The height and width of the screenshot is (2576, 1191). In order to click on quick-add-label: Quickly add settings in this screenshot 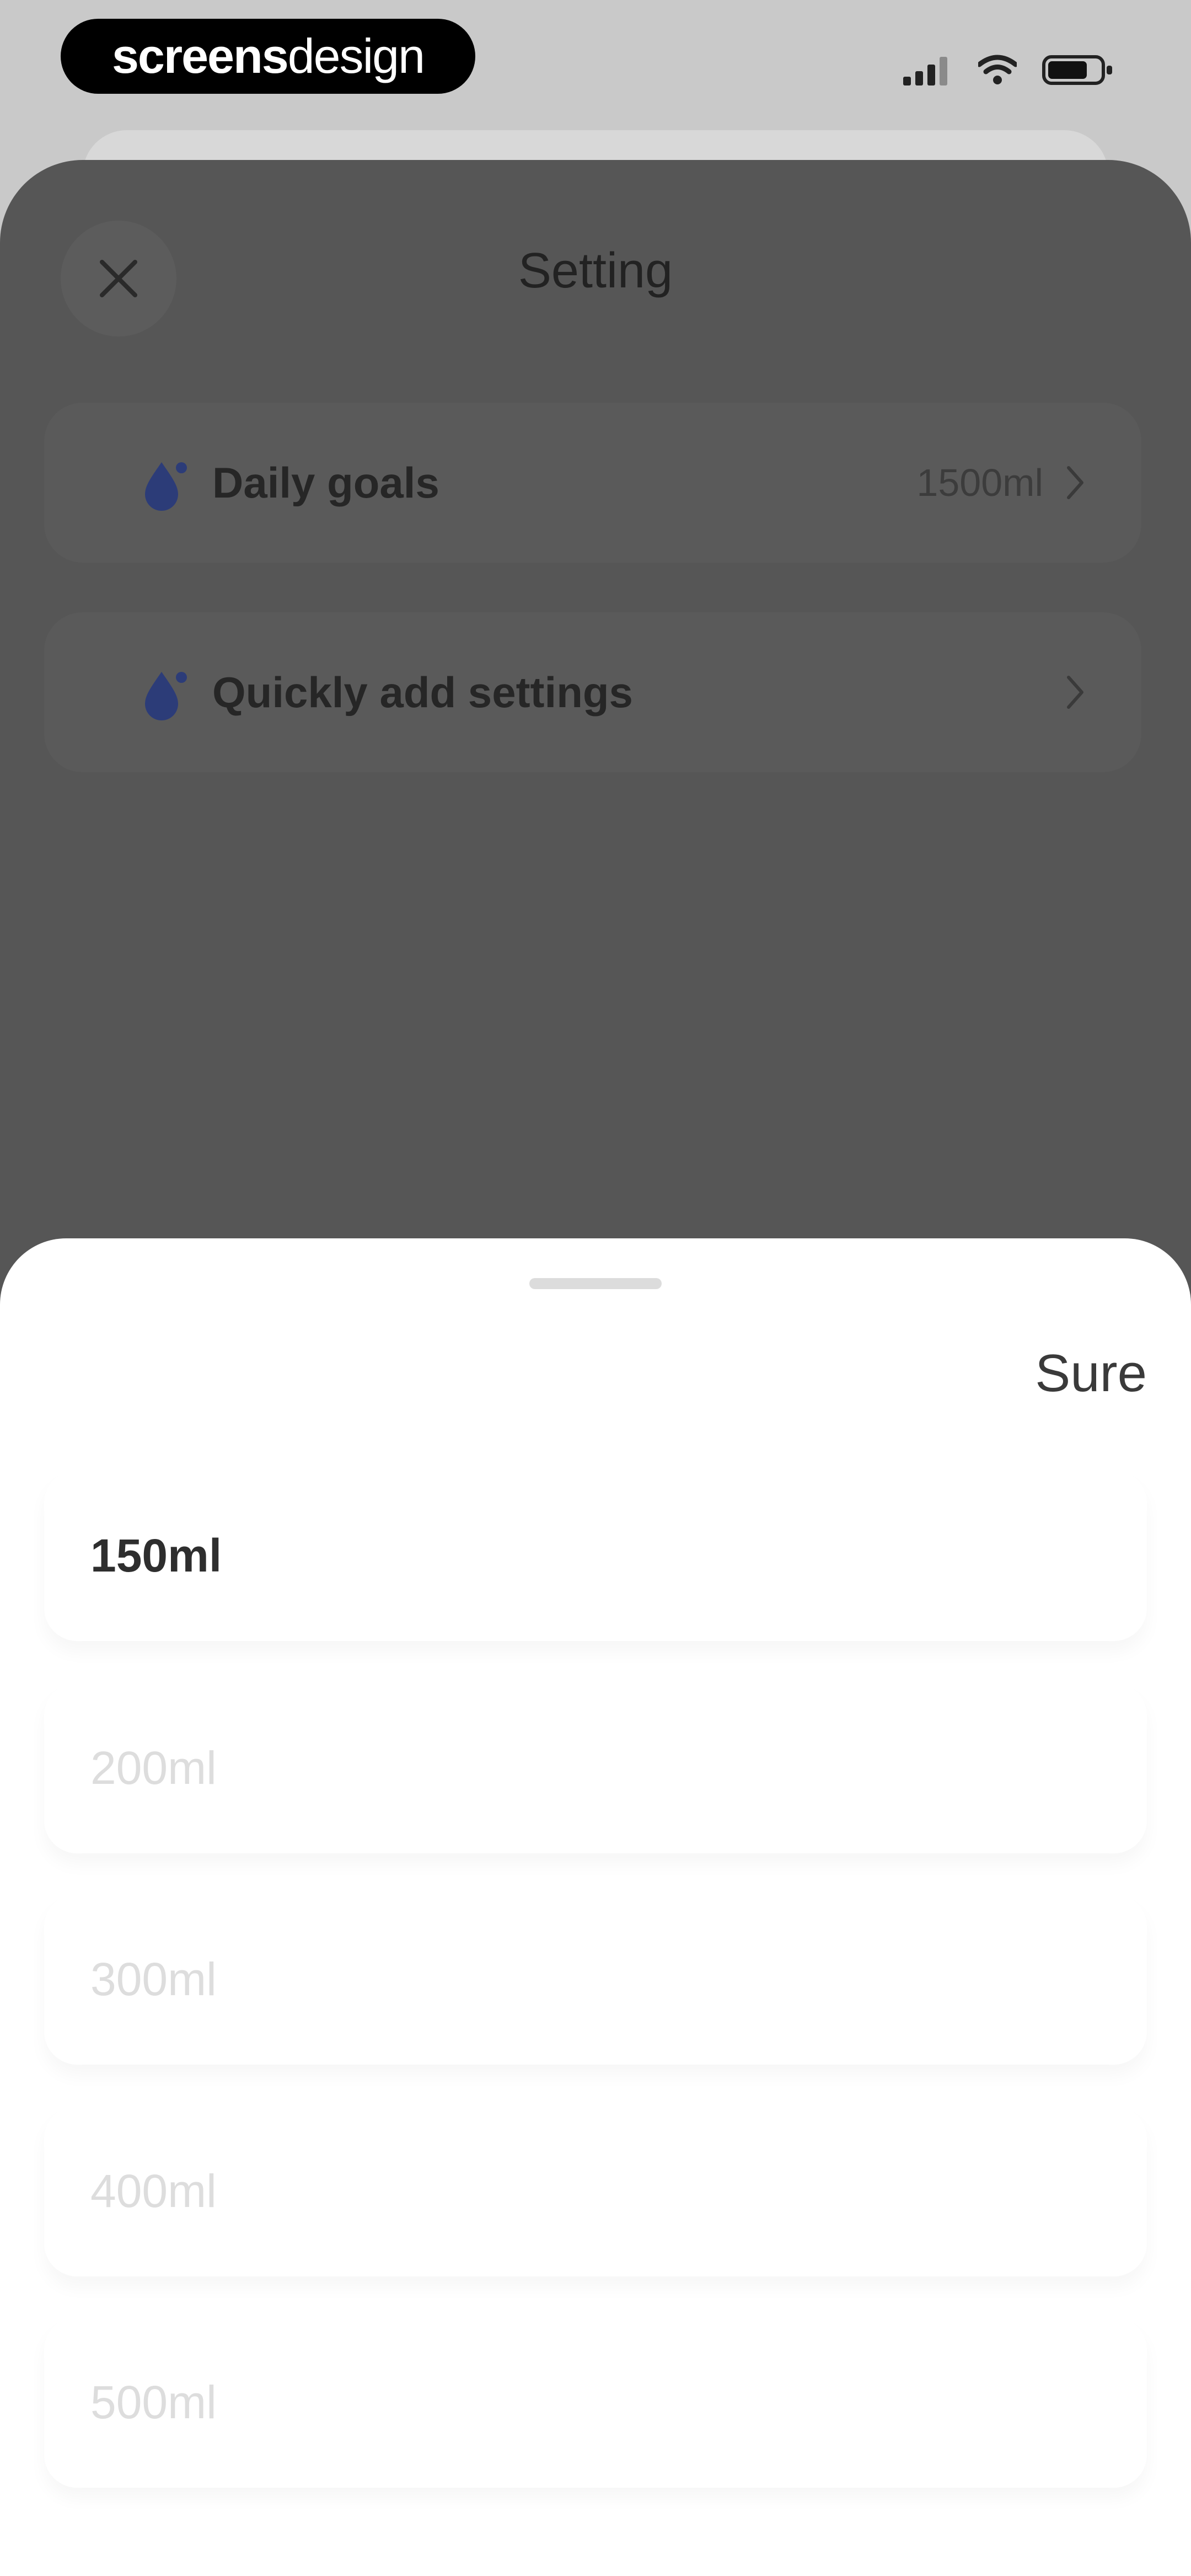, I will do `click(422, 692)`.